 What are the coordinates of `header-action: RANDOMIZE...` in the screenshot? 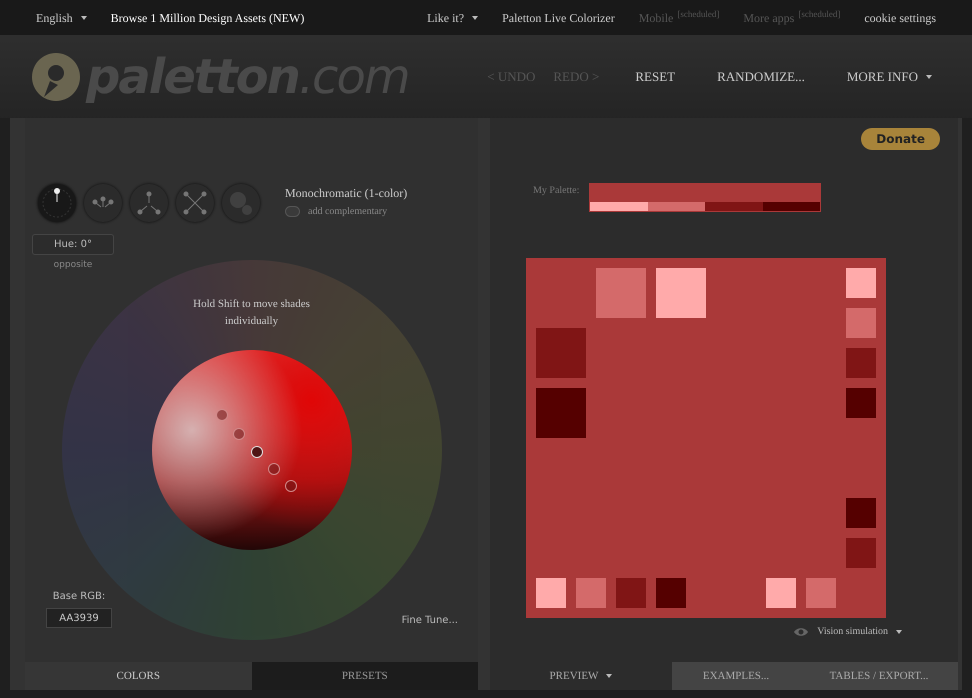 It's located at (761, 76).